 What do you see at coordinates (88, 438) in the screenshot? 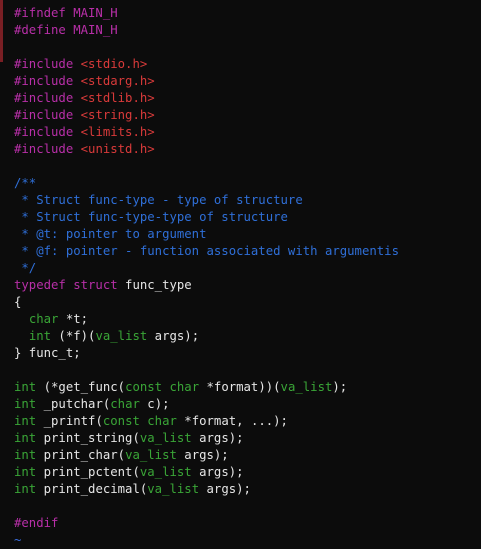
I see `code-token: print_string(` at bounding box center [88, 438].